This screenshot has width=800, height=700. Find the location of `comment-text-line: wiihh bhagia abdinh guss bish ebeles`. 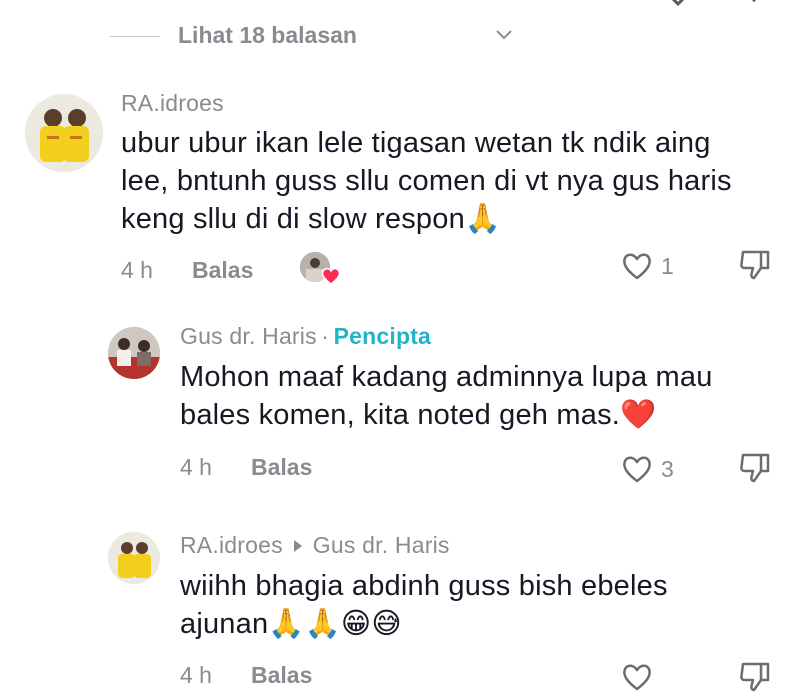

comment-text-line: wiihh bhagia abdinh guss bish ebeles is located at coordinates (424, 586).